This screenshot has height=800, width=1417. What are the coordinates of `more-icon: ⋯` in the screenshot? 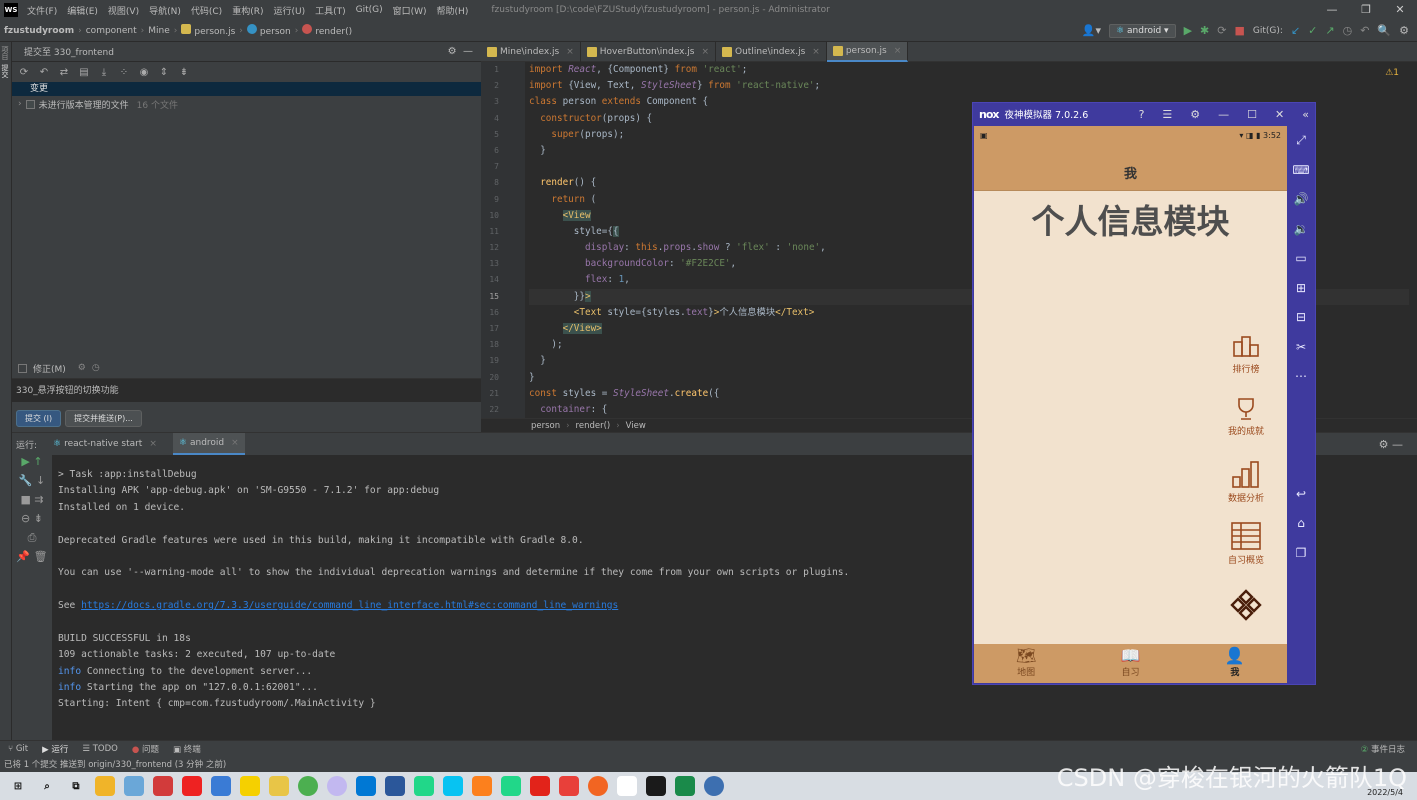 It's located at (1301, 377).